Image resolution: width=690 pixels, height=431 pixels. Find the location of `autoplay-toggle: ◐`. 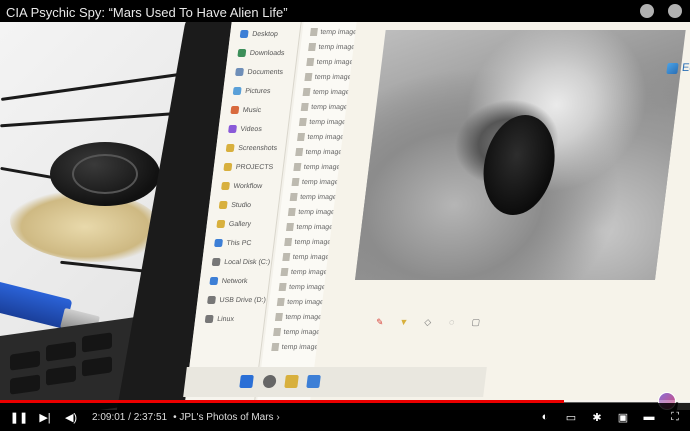

autoplay-toggle: ◐ is located at coordinates (545, 417).